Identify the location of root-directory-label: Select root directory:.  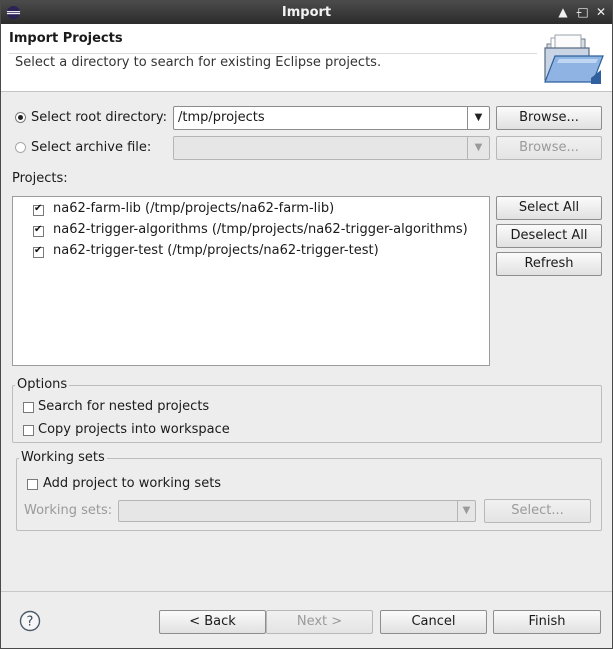
(99, 117).